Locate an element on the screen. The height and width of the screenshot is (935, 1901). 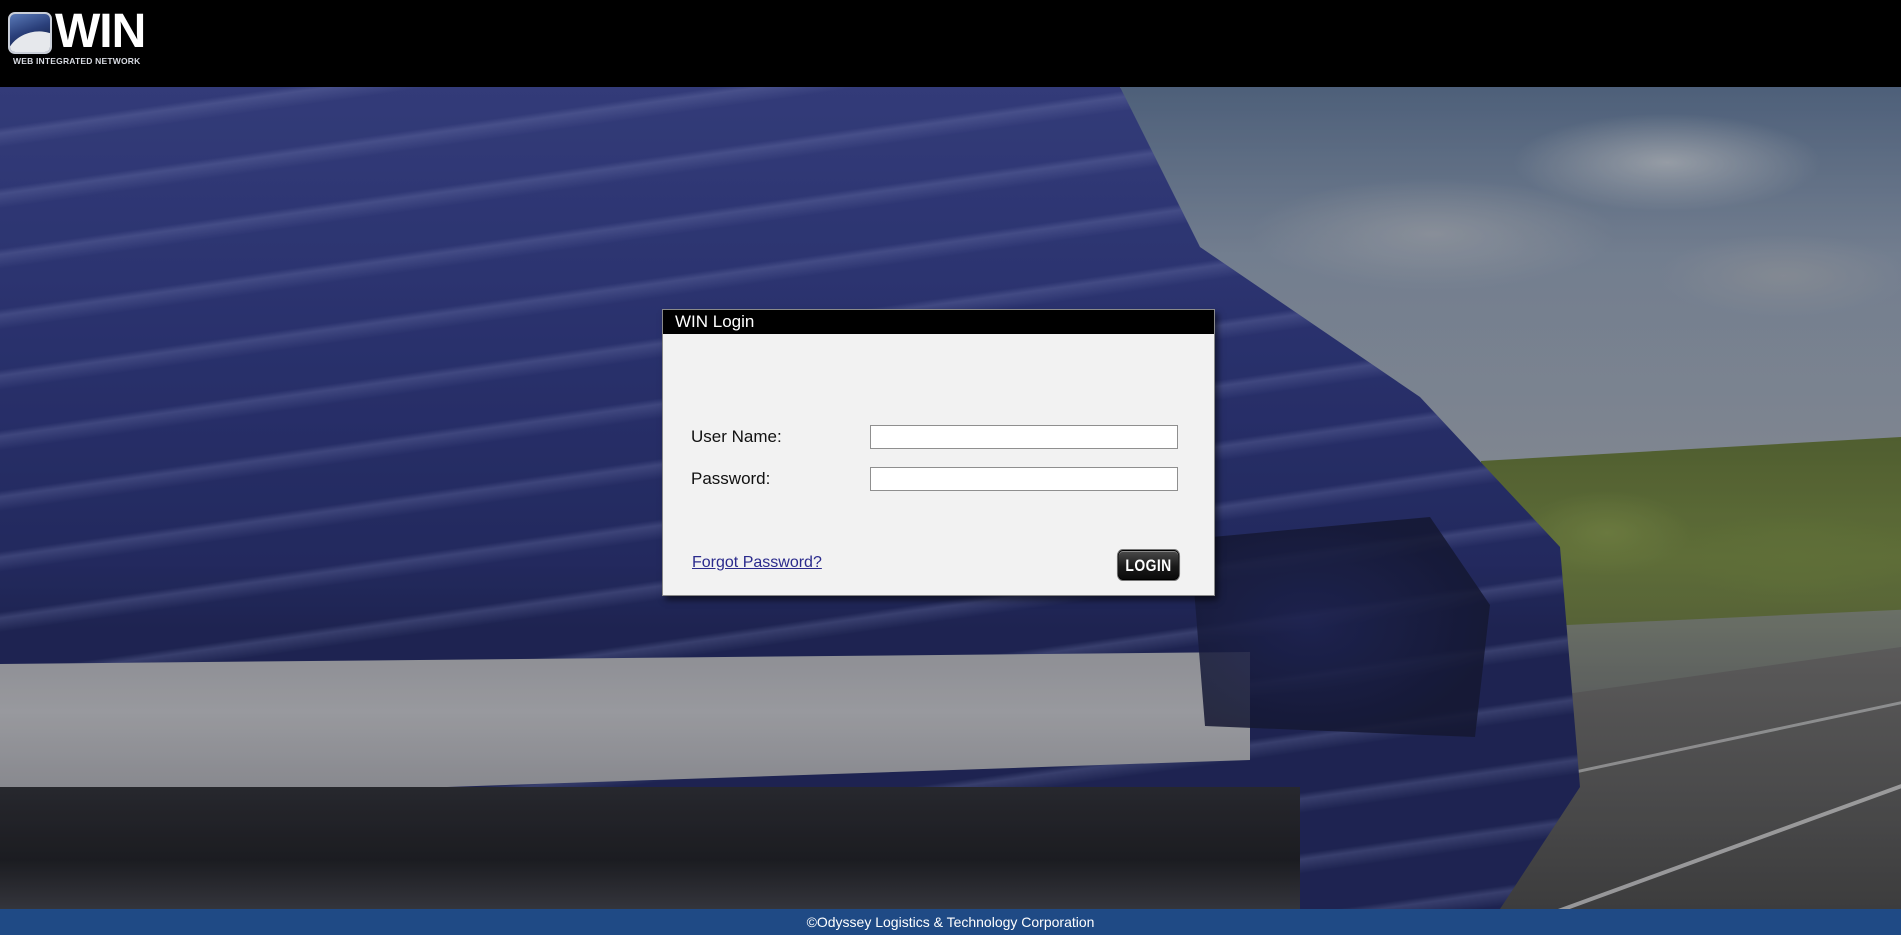
logo-subtitle: WEB INTEGRATED NETWORK is located at coordinates (77, 61).